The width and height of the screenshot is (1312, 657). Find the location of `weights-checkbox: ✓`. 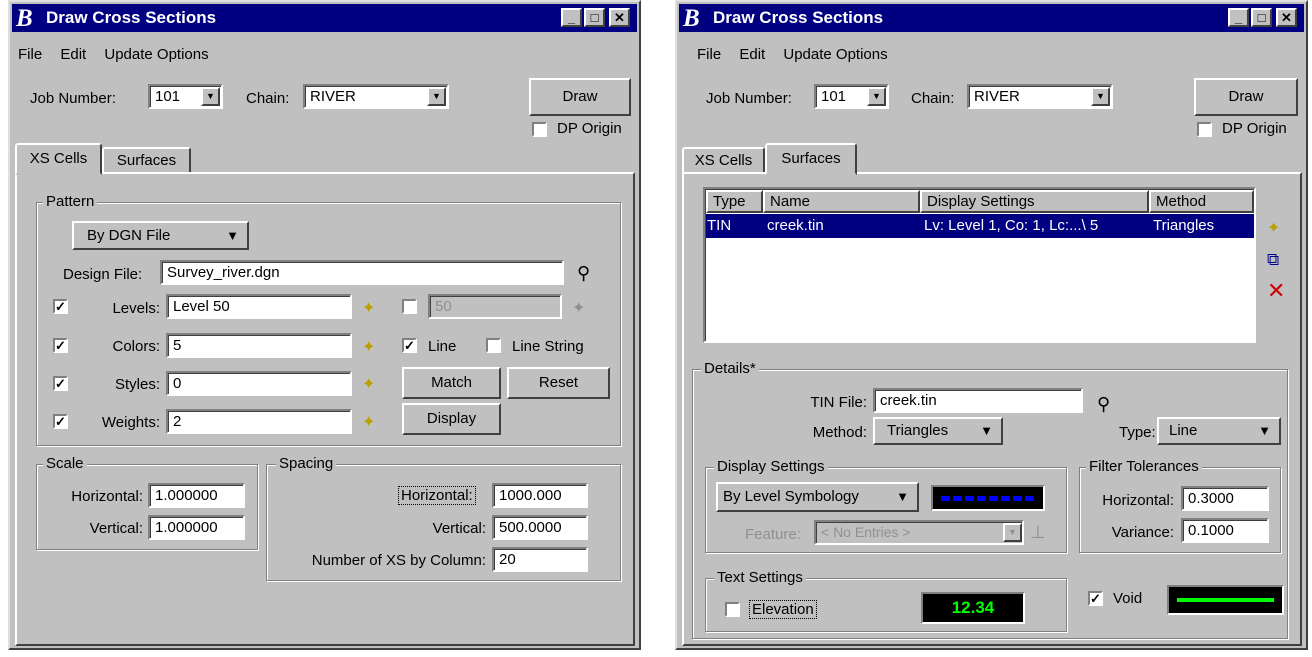

weights-checkbox: ✓ is located at coordinates (60, 421).